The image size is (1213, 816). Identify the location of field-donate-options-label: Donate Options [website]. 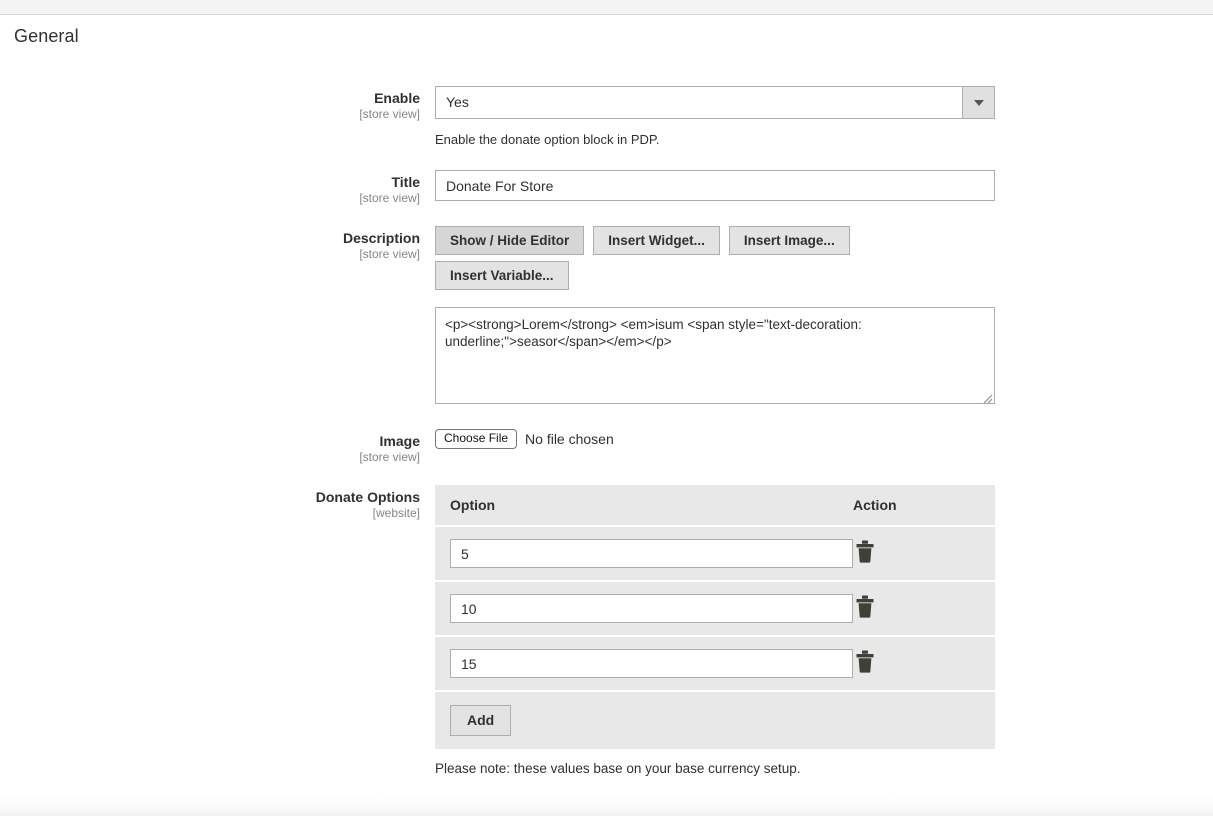
(217, 503).